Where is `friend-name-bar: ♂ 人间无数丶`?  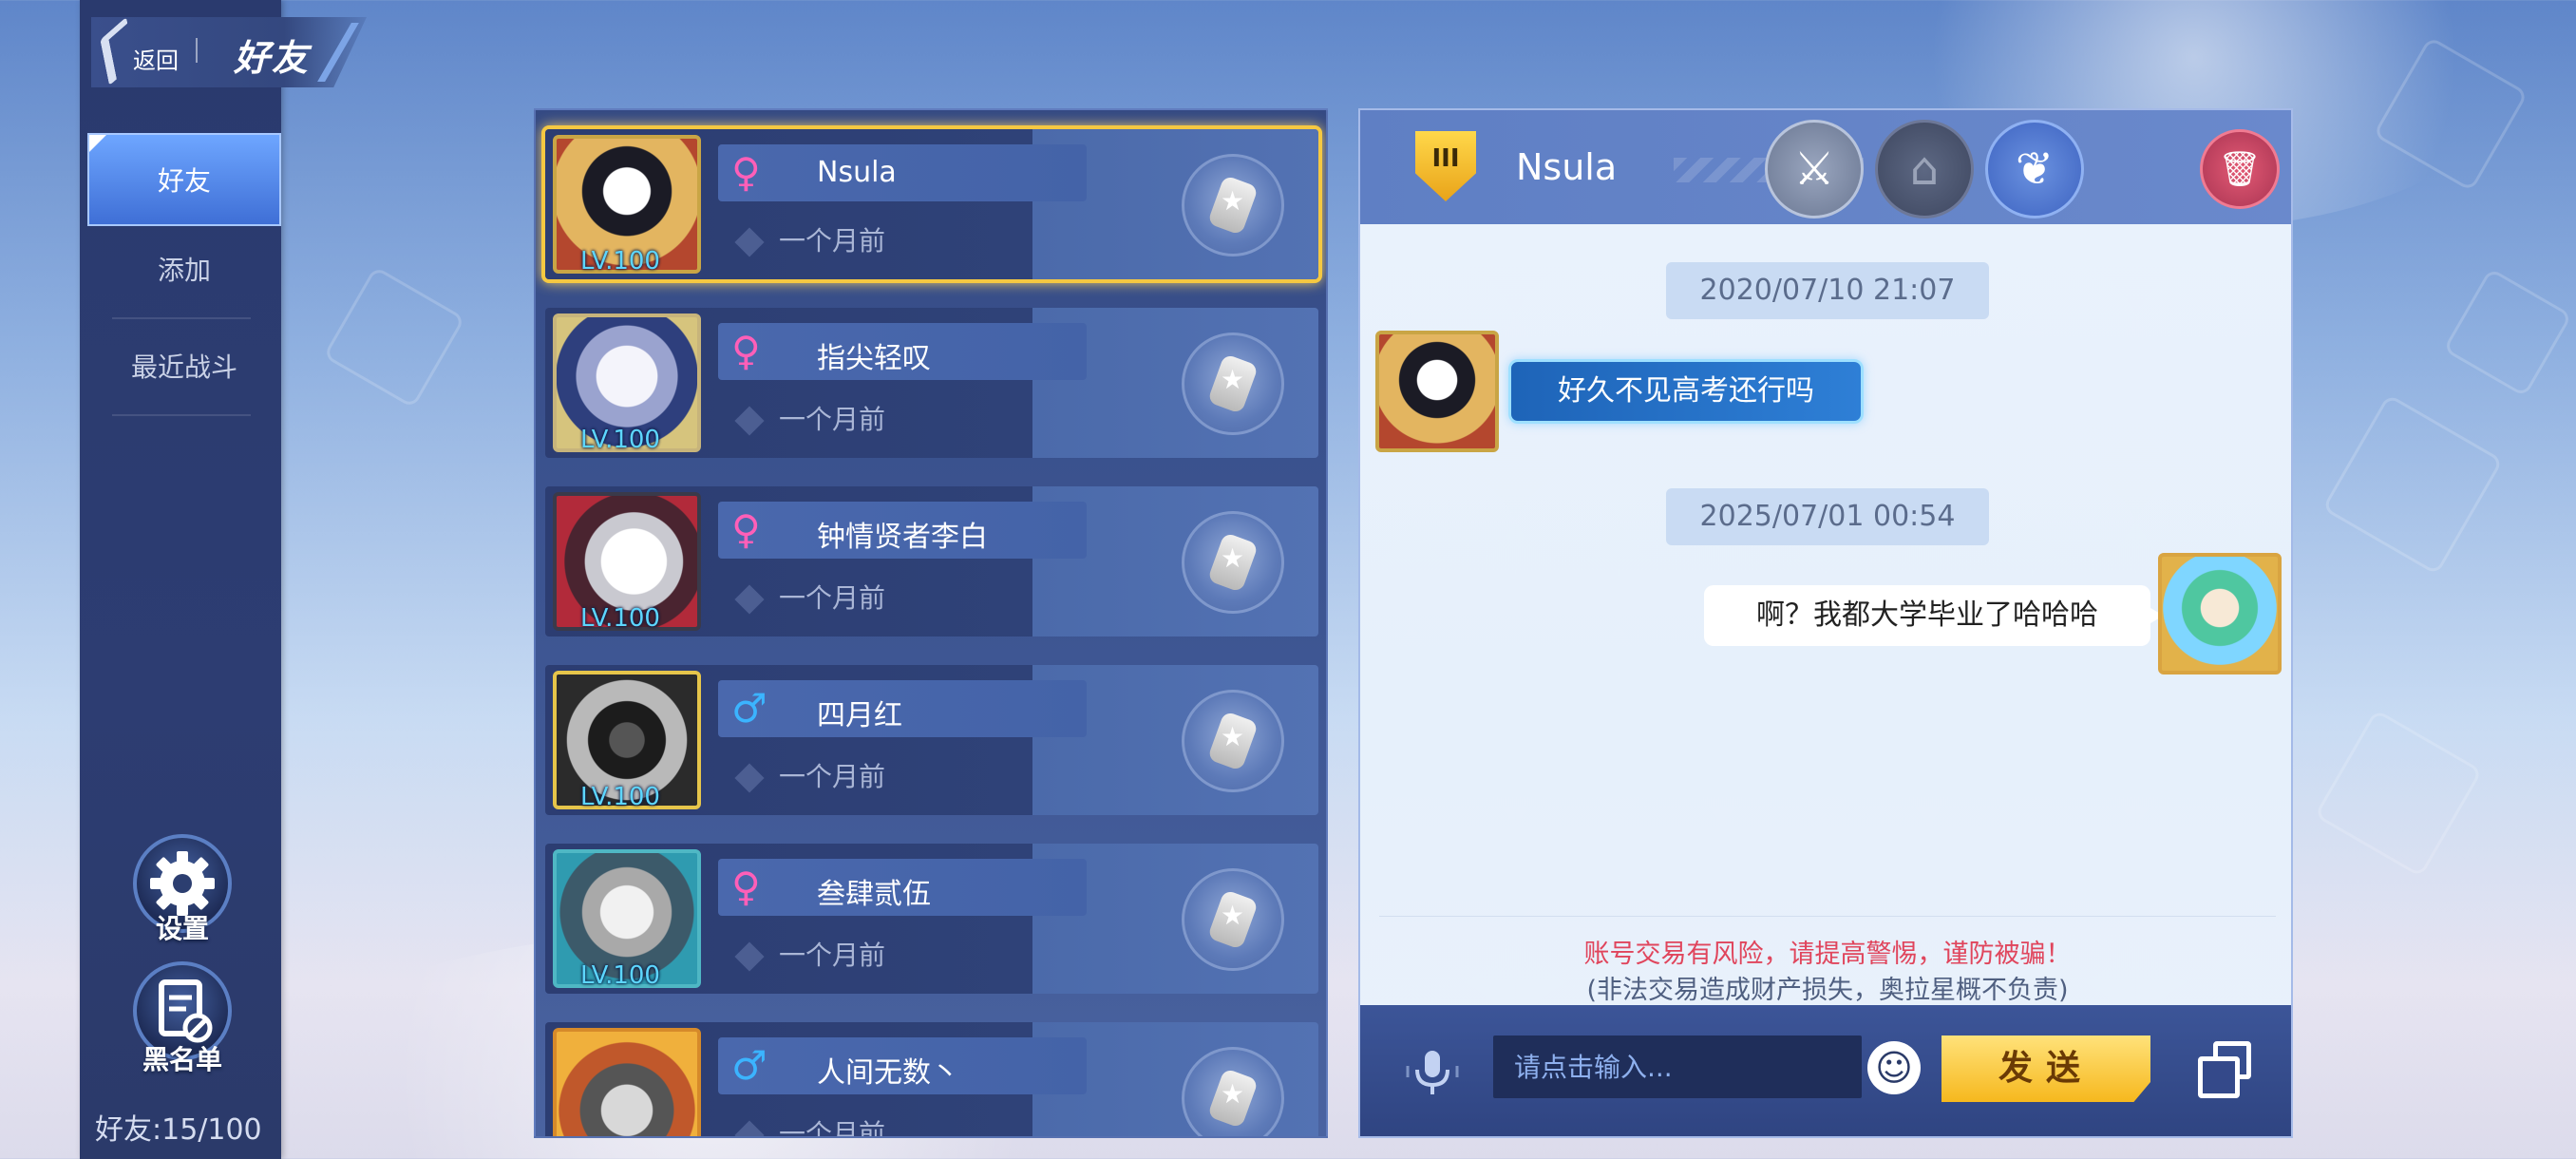 friend-name-bar: ♂ 人间无数丶 is located at coordinates (902, 1065).